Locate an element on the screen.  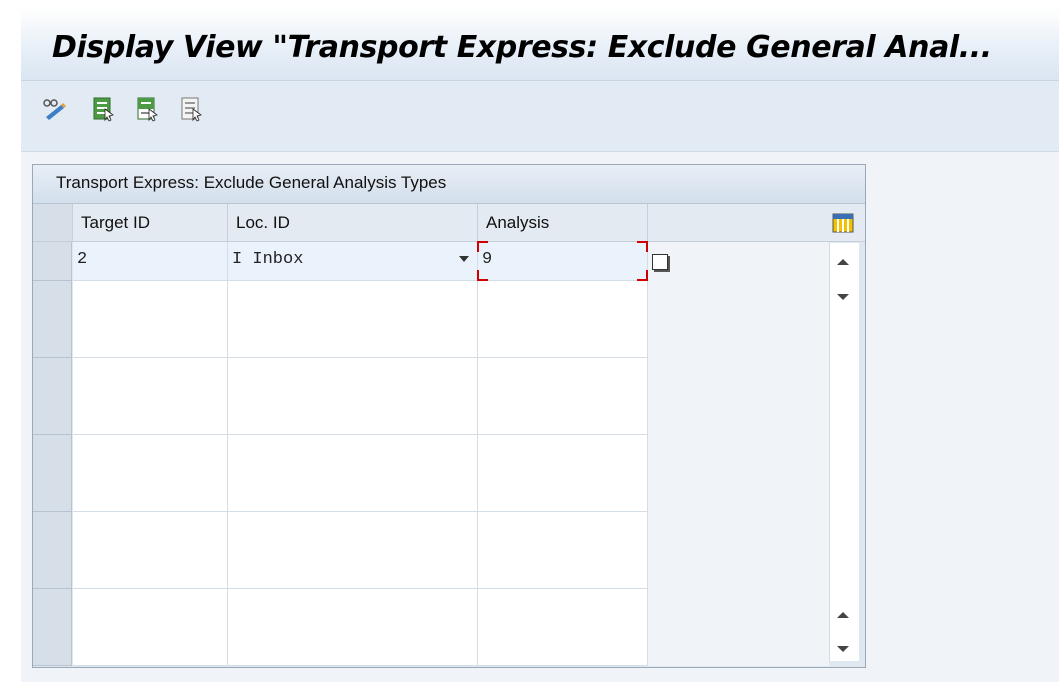
select-block-icon is located at coordinates (147, 109).